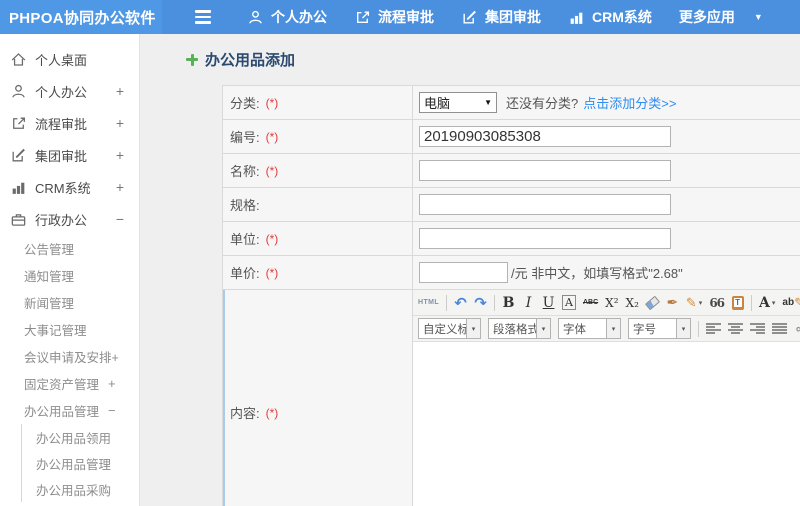 The height and width of the screenshot is (506, 800). I want to click on page-title: 办公用品添加, so click(250, 60).